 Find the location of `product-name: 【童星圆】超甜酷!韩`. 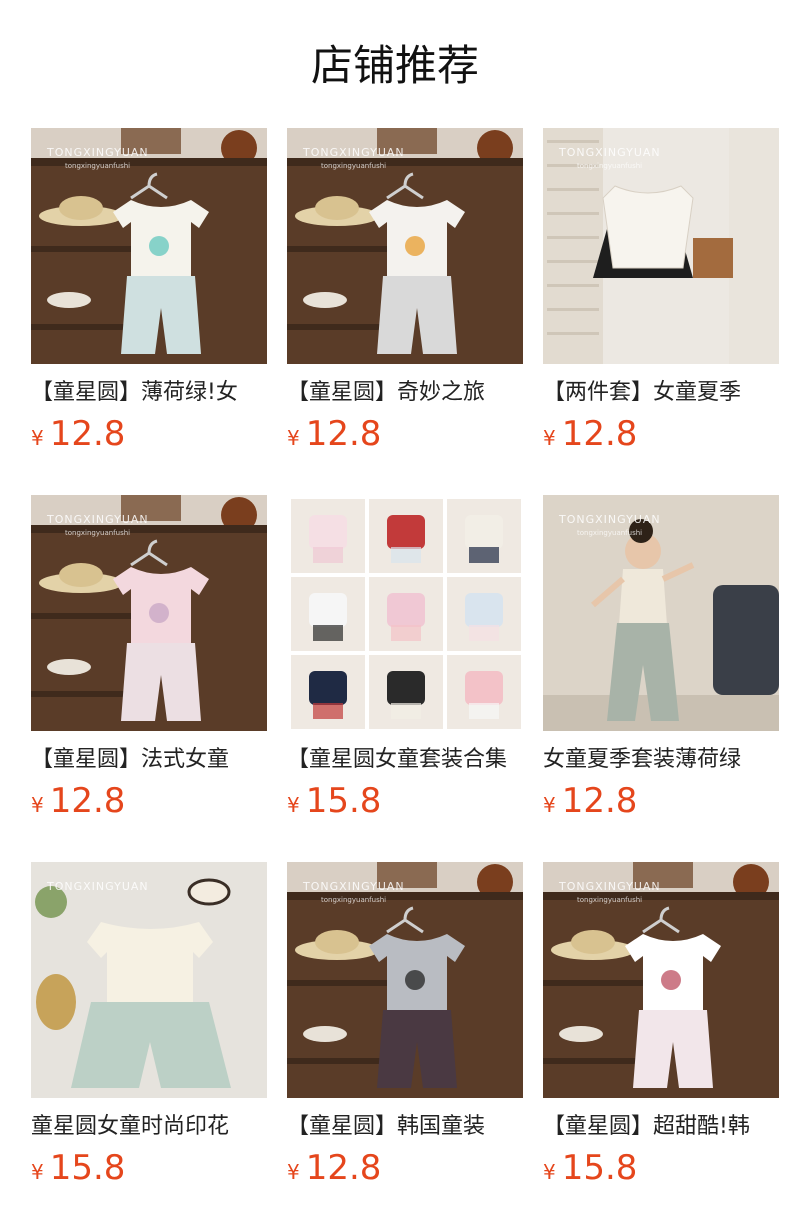

product-name: 【童星圆】超甜酷!韩 is located at coordinates (661, 1127).